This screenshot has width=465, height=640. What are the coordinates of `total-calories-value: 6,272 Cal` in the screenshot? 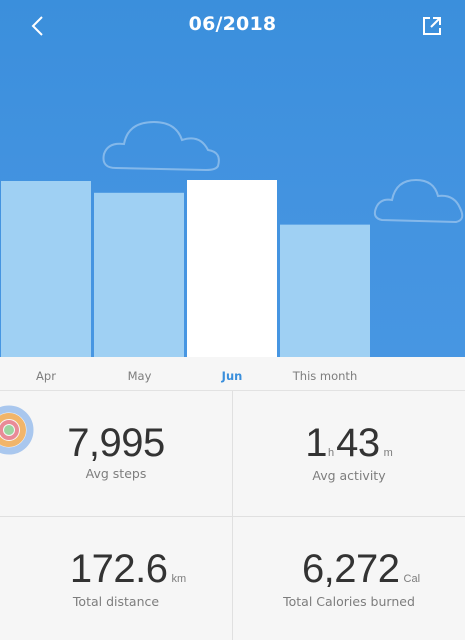 It's located at (349, 569).